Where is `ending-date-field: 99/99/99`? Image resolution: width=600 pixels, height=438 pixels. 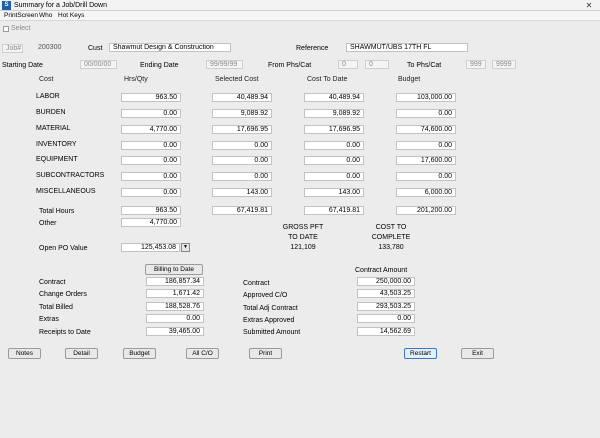 ending-date-field: 99/99/99 is located at coordinates (224, 64).